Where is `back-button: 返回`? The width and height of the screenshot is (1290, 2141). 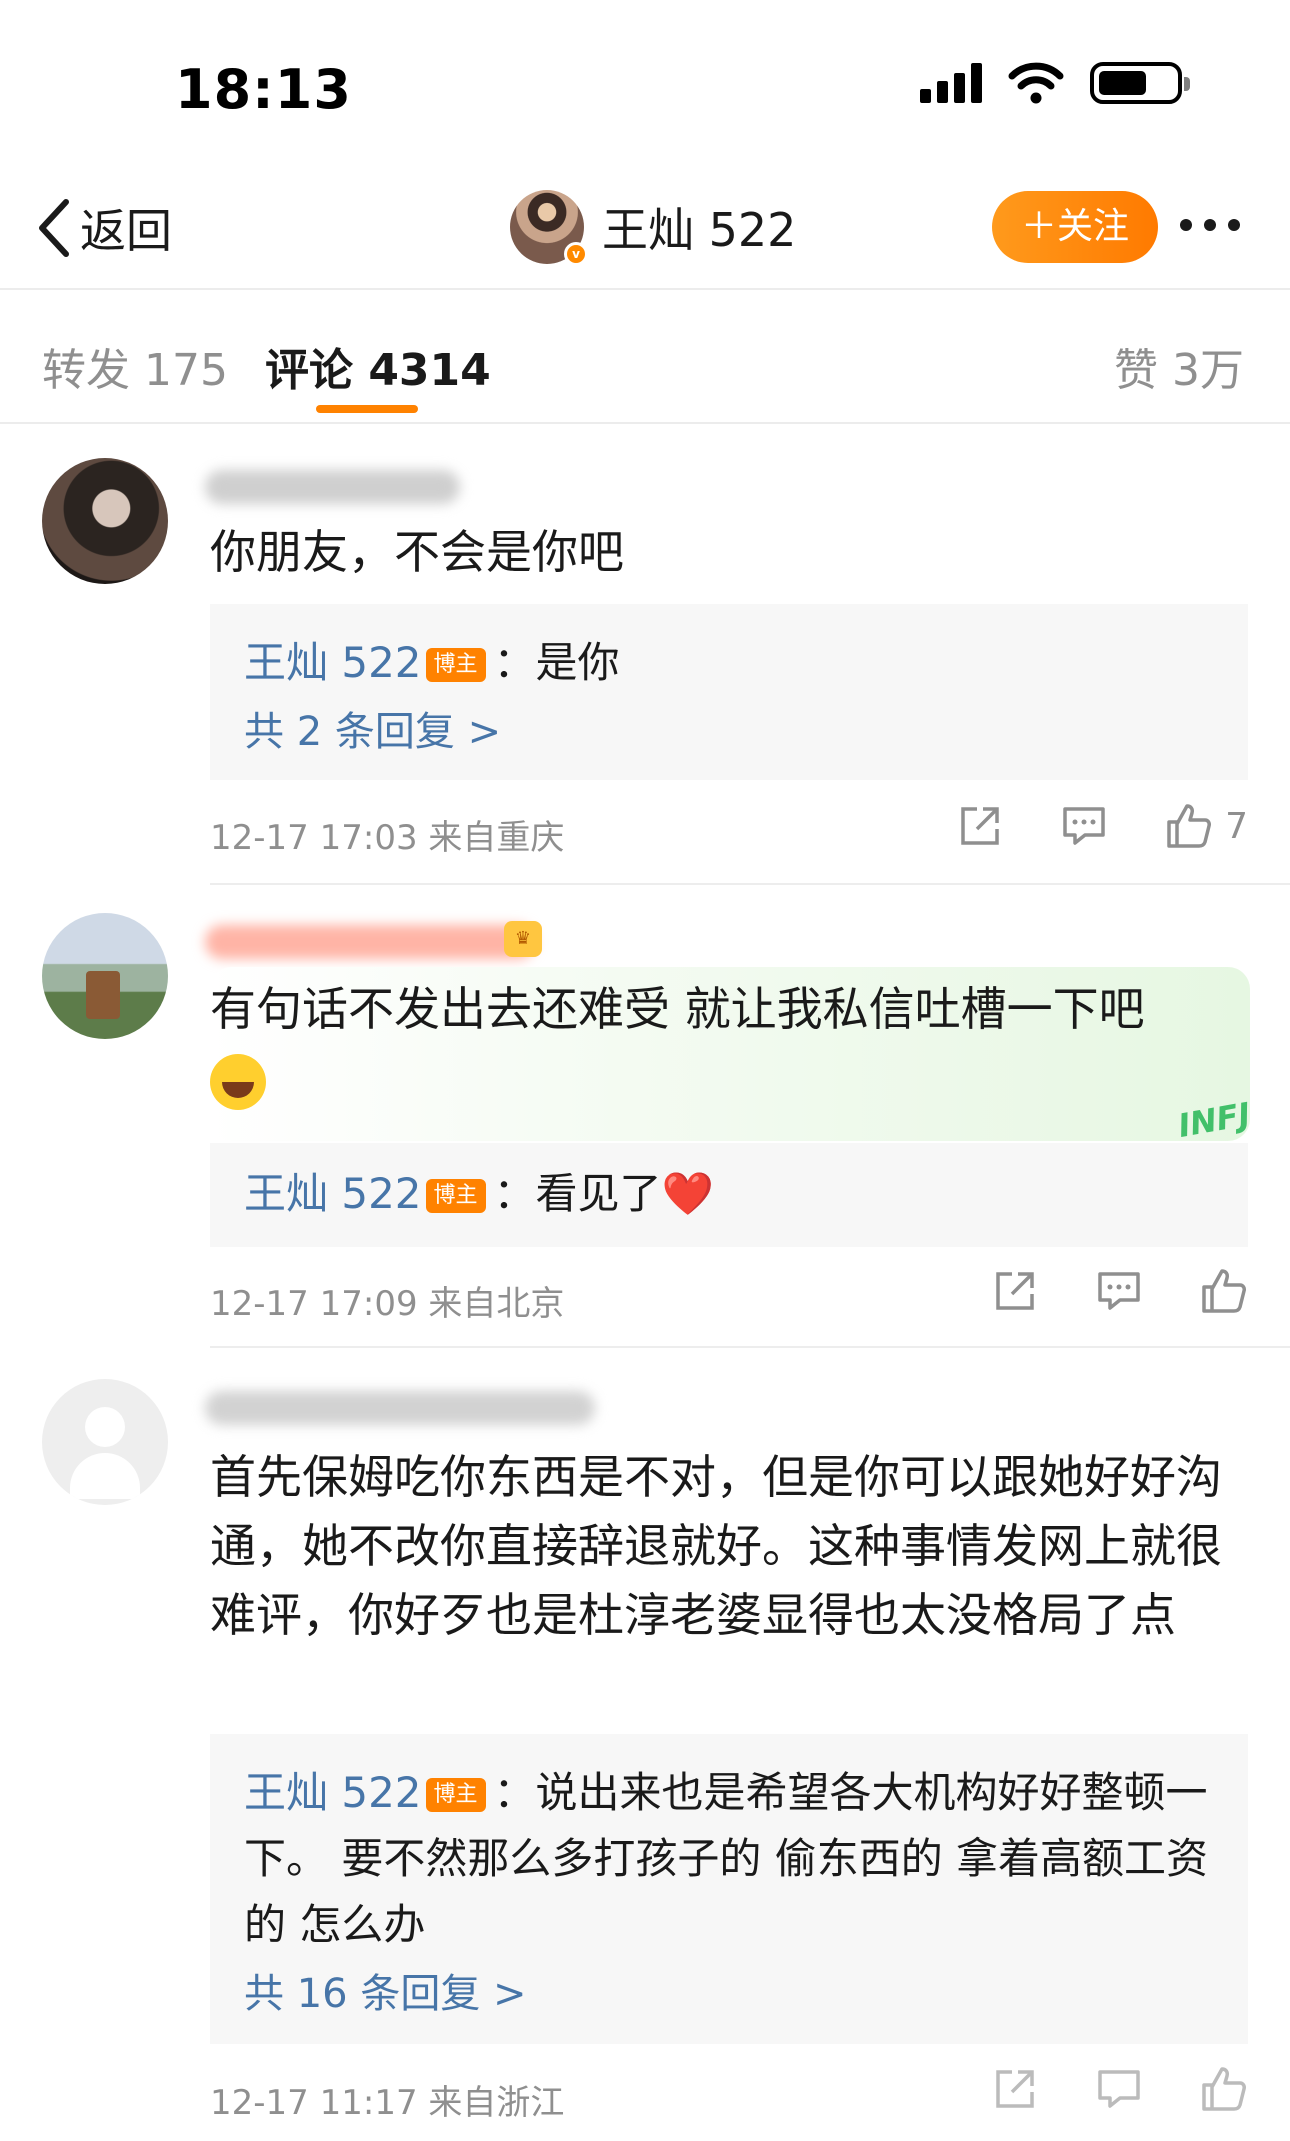
back-button: 返回 is located at coordinates (103, 228).